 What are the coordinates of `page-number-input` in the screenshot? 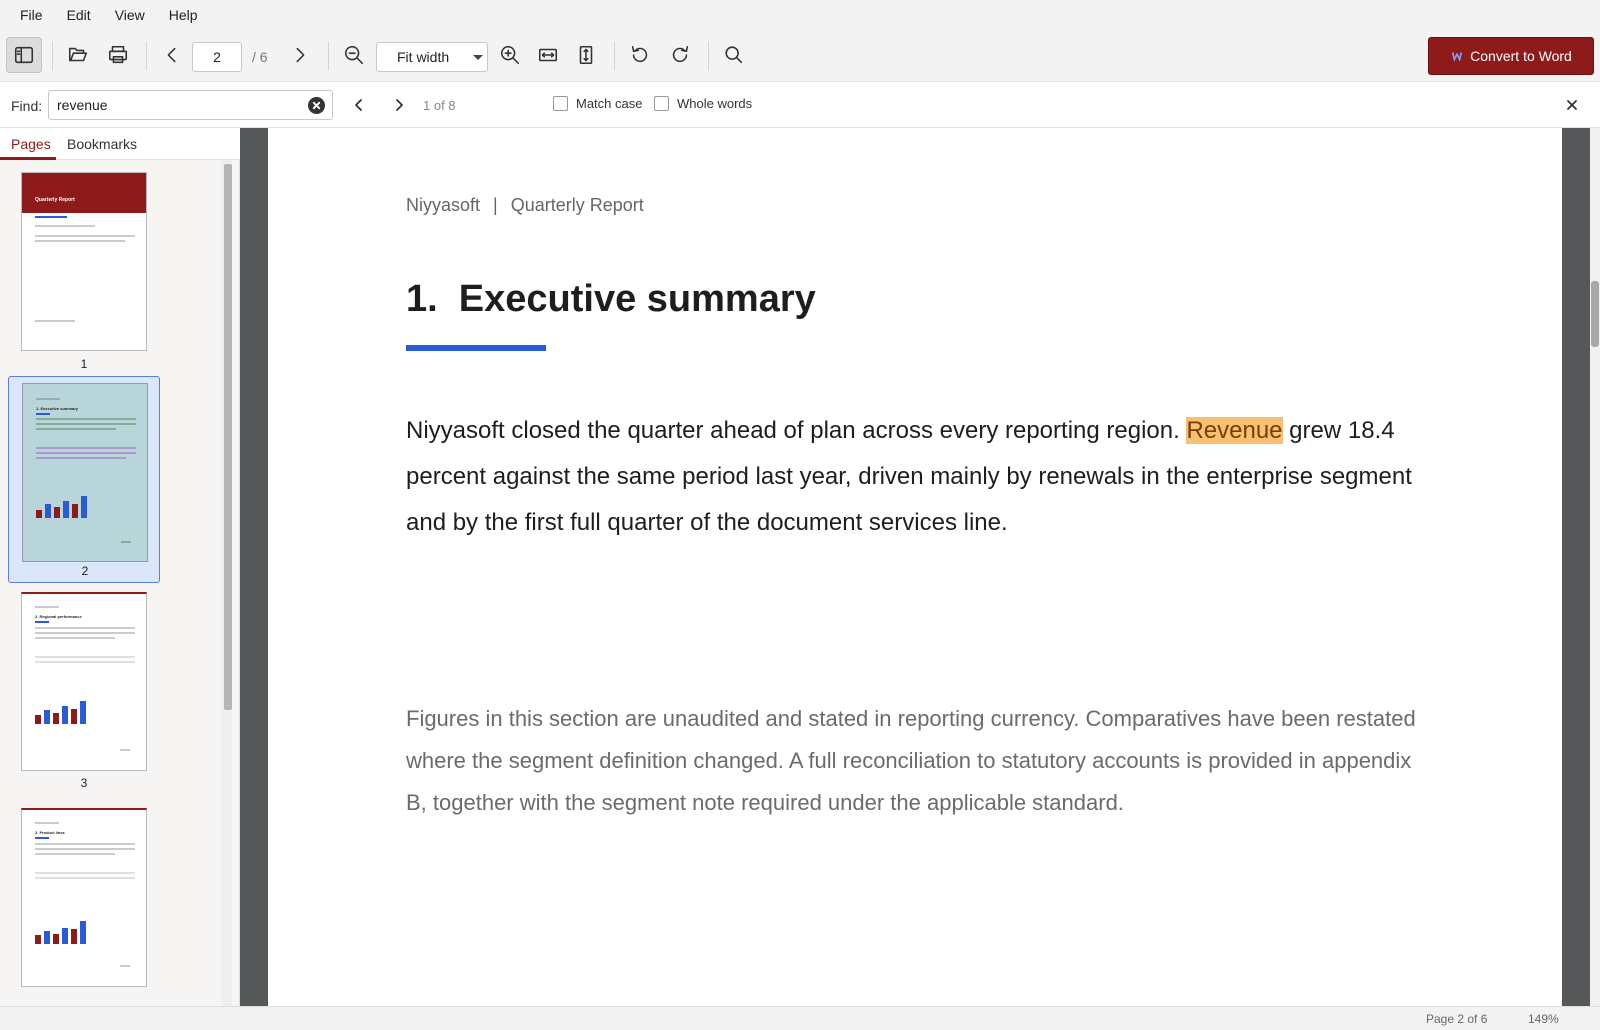 It's located at (217, 57).